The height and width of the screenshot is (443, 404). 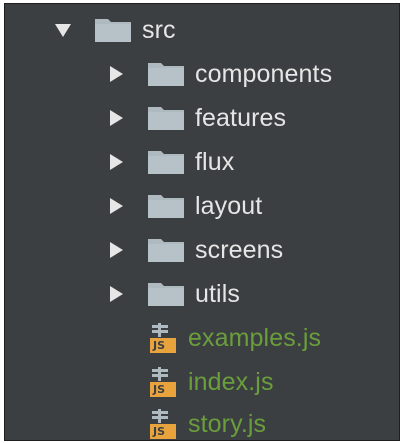 I want to click on tree-folder-features: features, so click(x=196, y=118).